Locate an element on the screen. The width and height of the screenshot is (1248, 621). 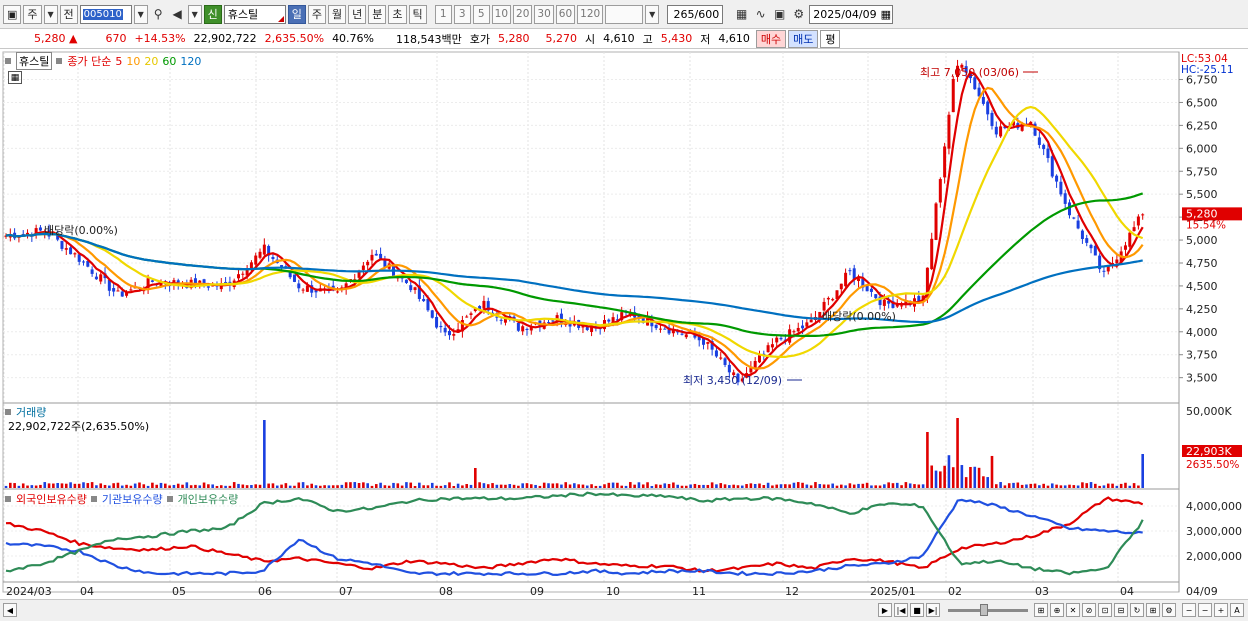
stock-name-field: 휴스틸 is located at coordinates (254, 14).